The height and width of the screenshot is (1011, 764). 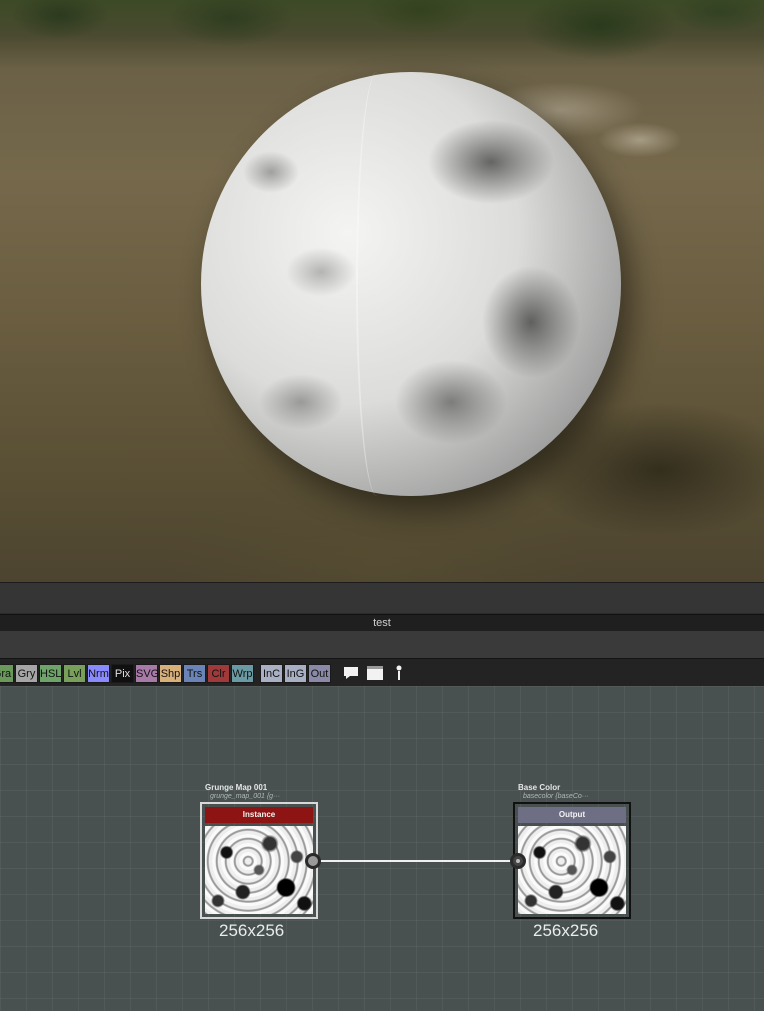 What do you see at coordinates (415, 861) in the screenshot?
I see `connection-wire-layer` at bounding box center [415, 861].